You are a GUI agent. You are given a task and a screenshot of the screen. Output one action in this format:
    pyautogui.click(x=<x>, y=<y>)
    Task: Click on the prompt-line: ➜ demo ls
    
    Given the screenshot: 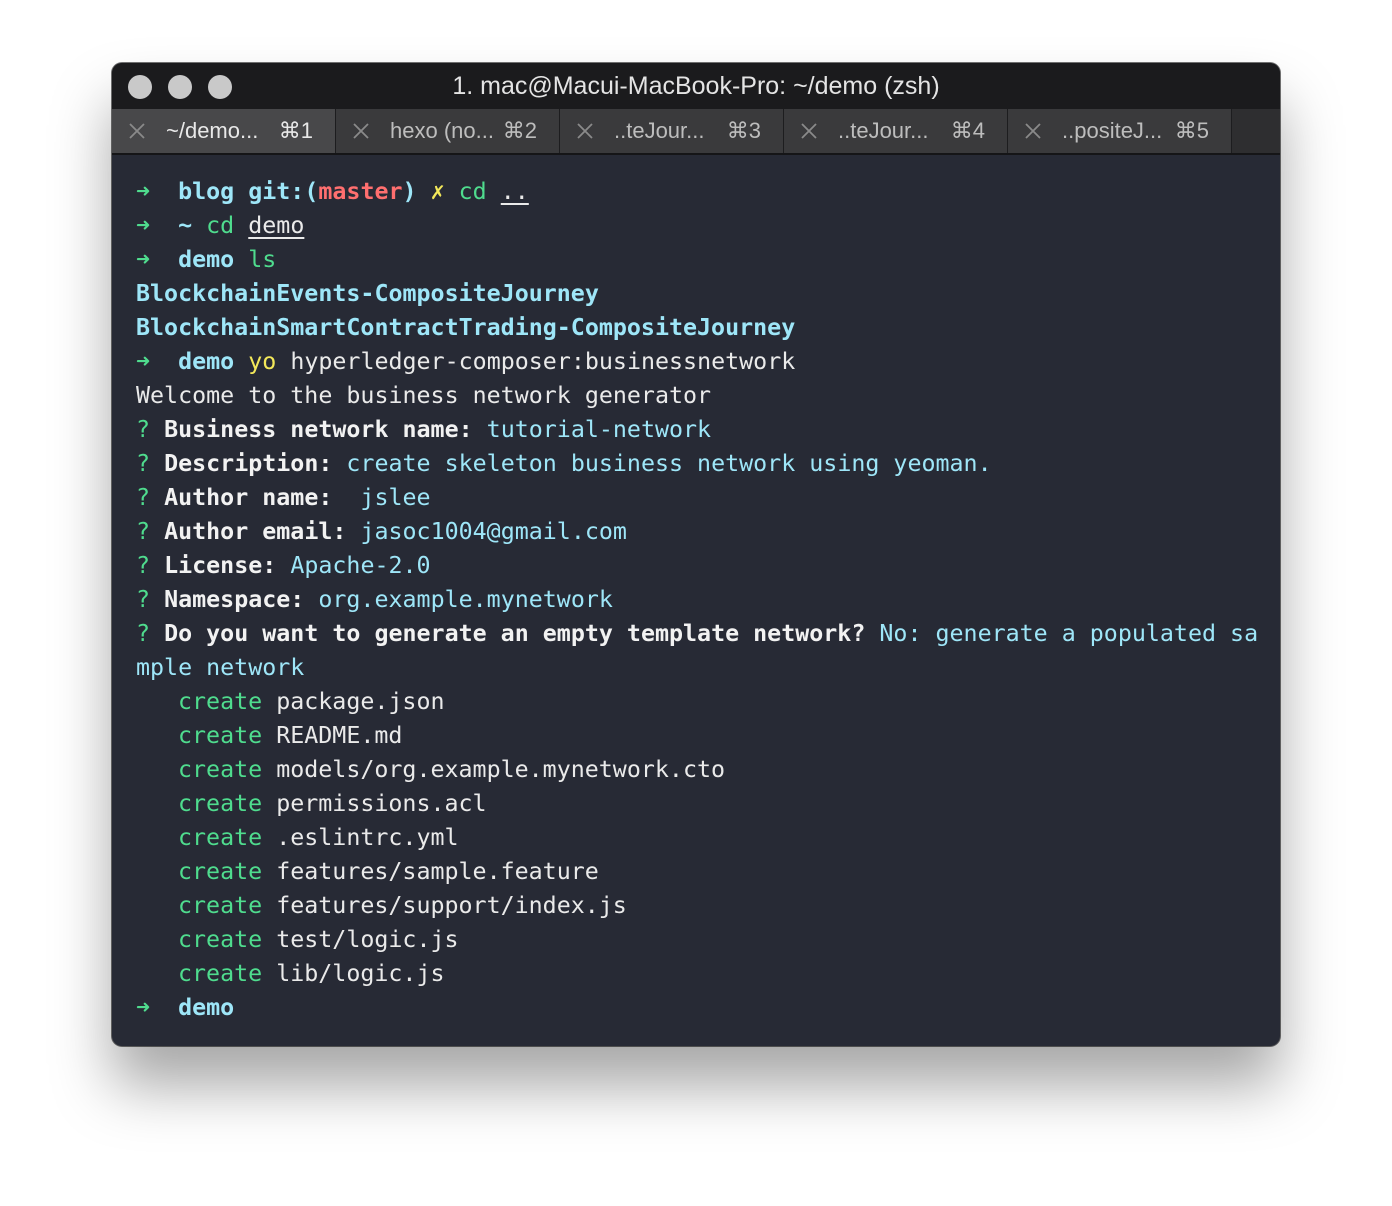 What is the action you would take?
    pyautogui.click(x=701, y=260)
    